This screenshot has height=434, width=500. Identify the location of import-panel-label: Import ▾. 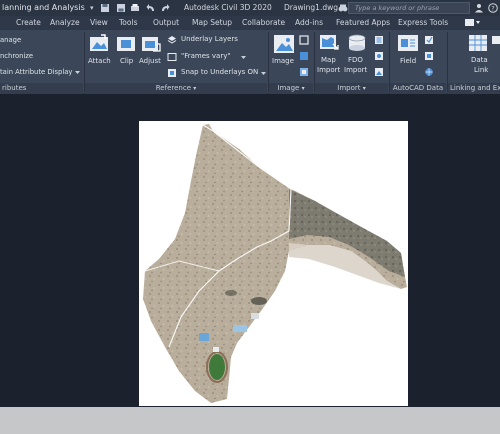
(351, 88).